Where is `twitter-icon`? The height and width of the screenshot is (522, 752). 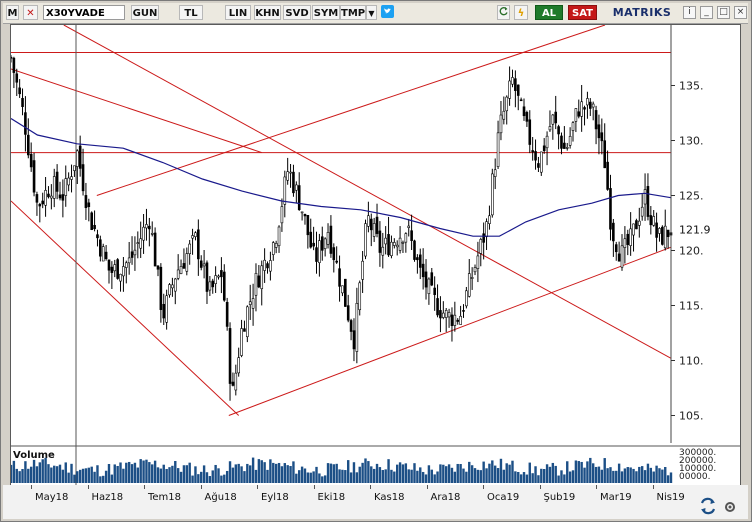
twitter-icon is located at coordinates (387, 12).